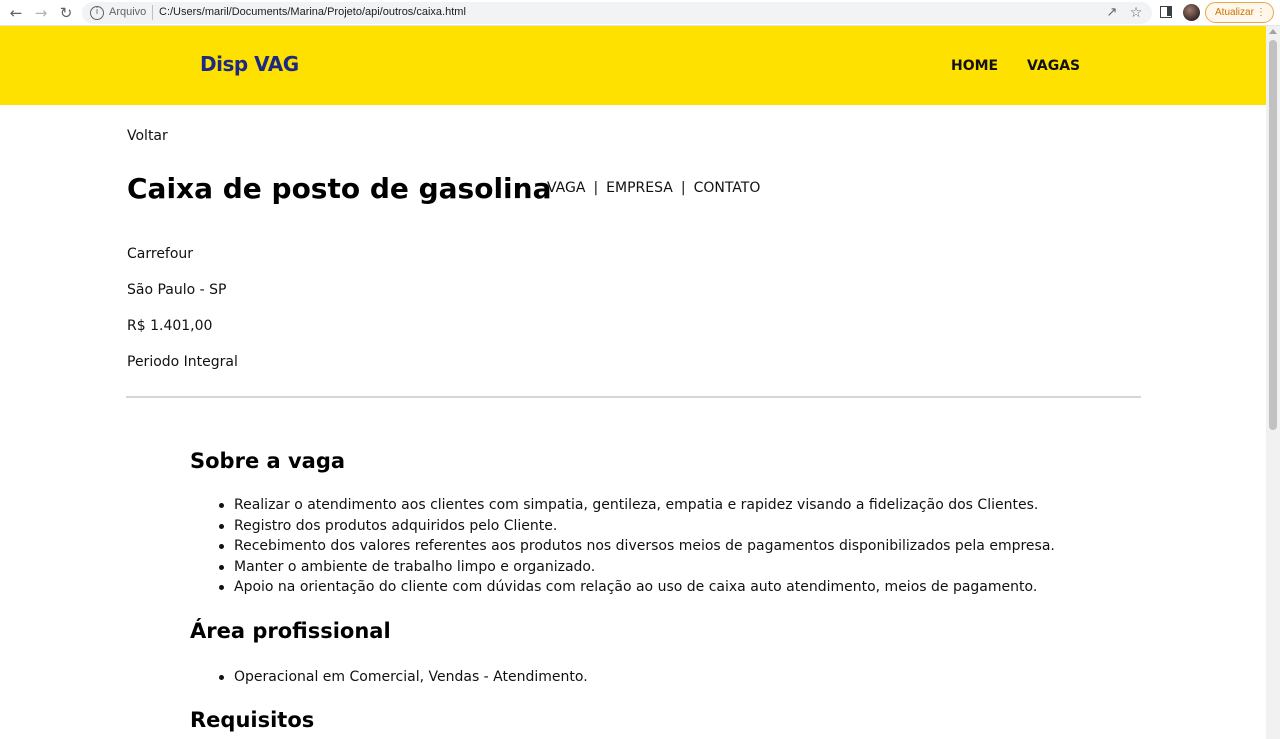 The width and height of the screenshot is (1280, 739). Describe the element at coordinates (639, 188) in the screenshot. I see `subnav-empresa: EMPRESA` at that location.